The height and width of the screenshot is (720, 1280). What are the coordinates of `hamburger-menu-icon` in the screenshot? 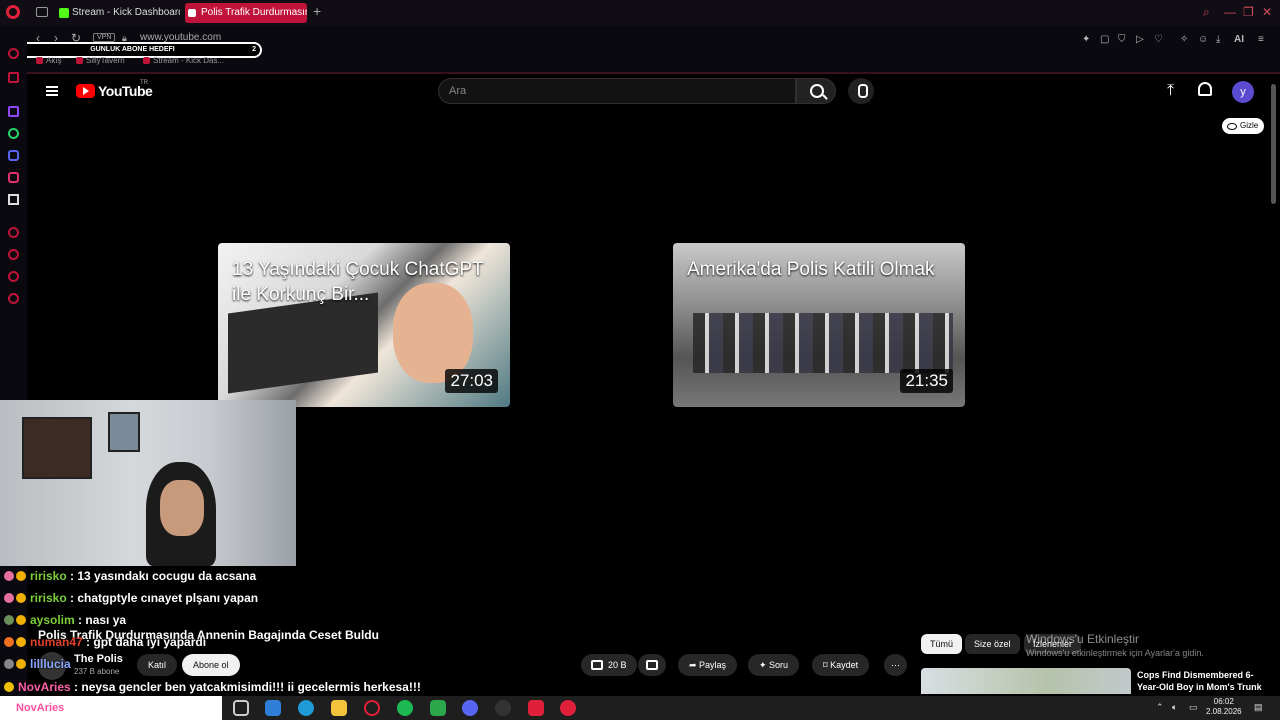 It's located at (52, 91).